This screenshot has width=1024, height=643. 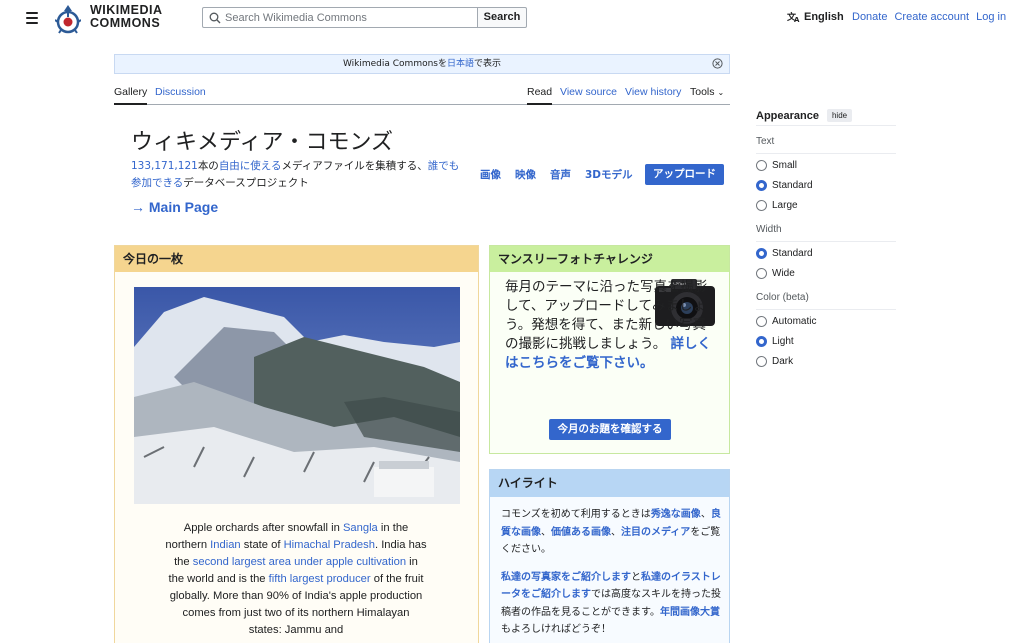 What do you see at coordinates (164, 166) in the screenshot?
I see `file-count-link: 133,171,121` at bounding box center [164, 166].